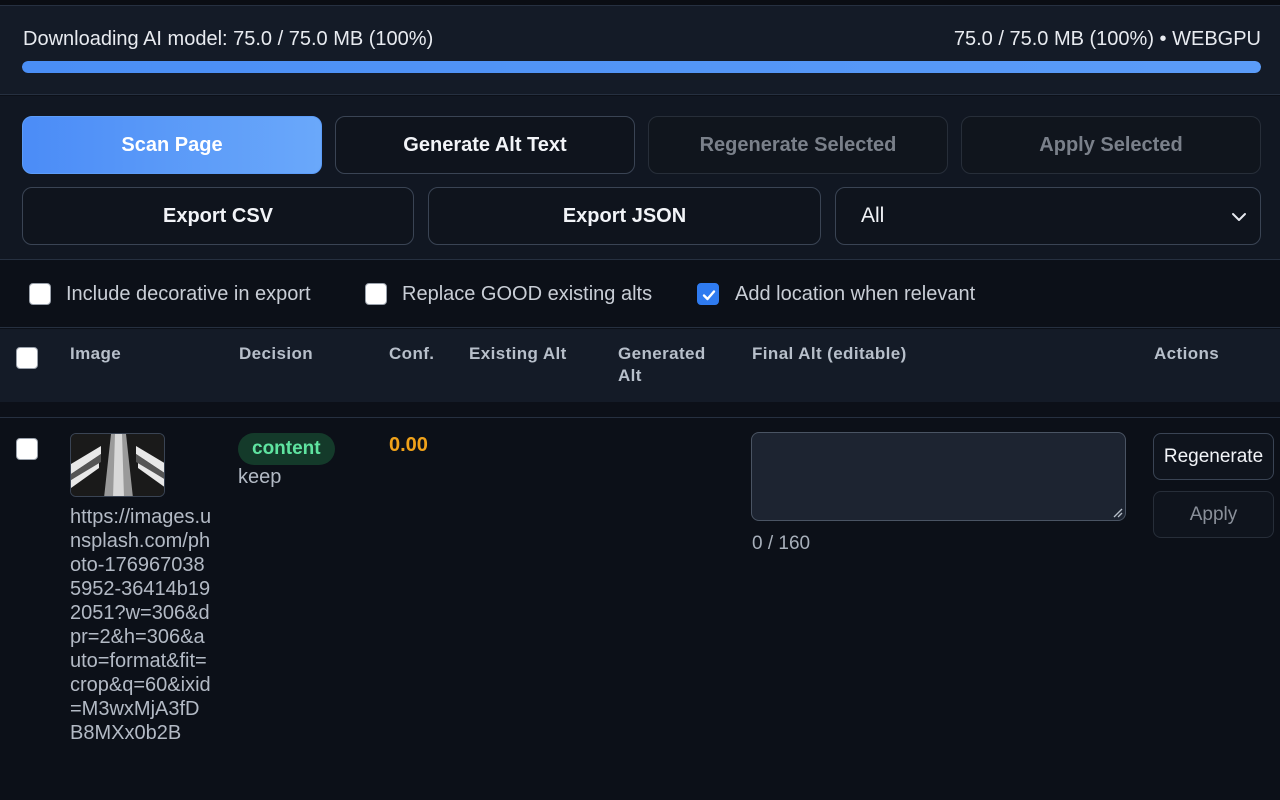  Describe the element at coordinates (640, 417) in the screenshot. I see `header-divider` at that location.